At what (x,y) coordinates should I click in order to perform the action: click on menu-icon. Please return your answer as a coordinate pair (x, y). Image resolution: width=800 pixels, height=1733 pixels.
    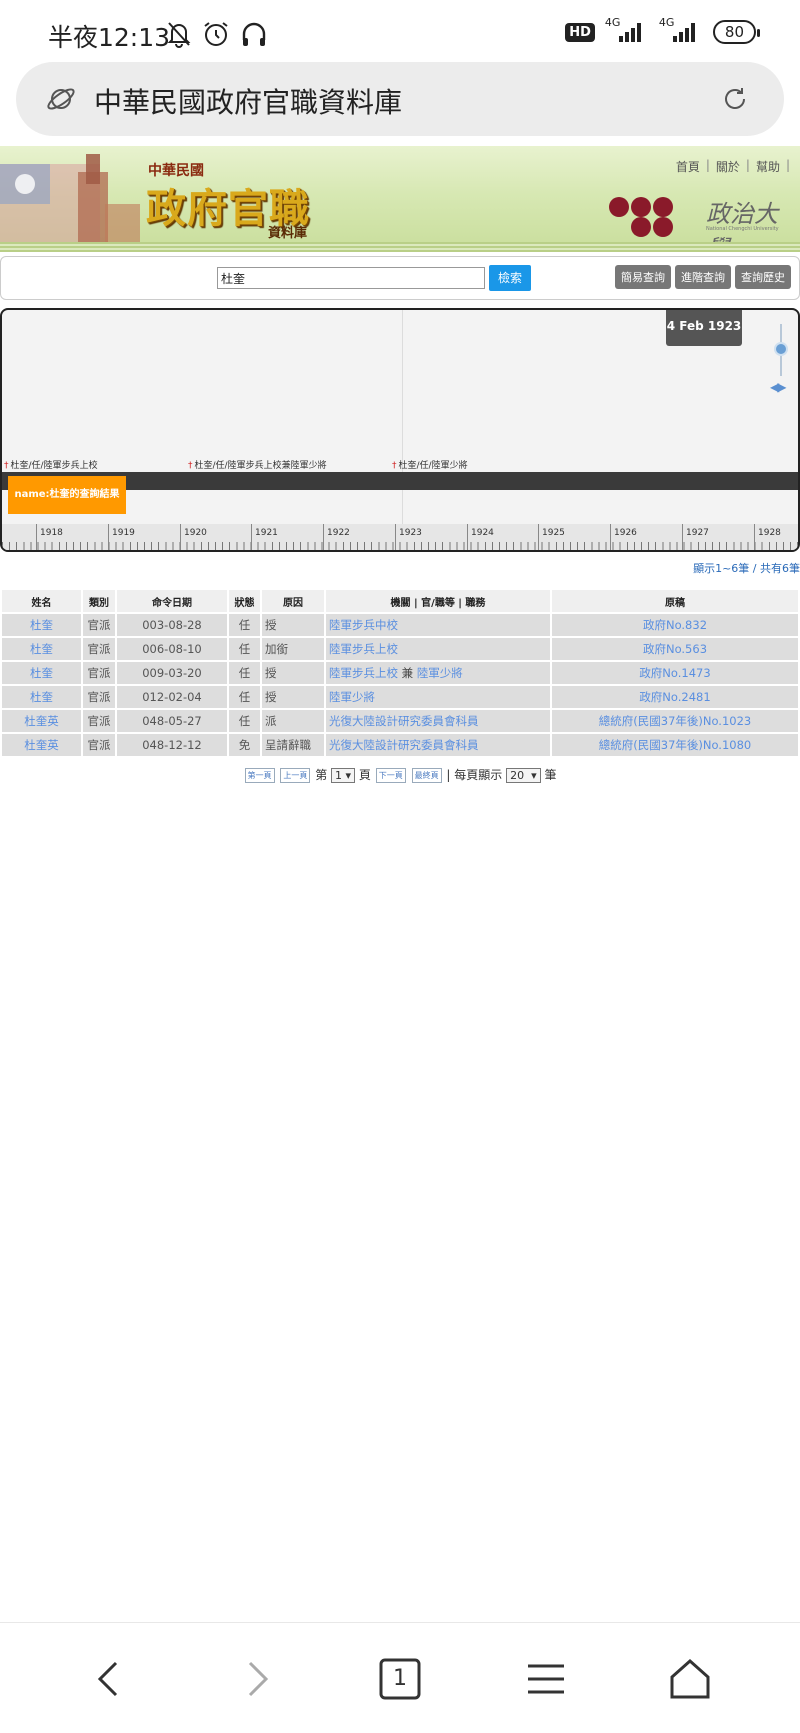
    Looking at the image, I should click on (546, 1679).